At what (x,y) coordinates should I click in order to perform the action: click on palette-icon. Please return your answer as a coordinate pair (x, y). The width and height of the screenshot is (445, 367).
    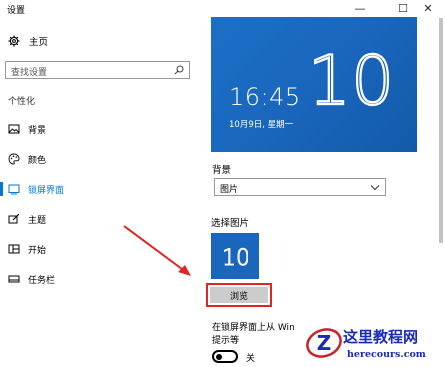
    Looking at the image, I should click on (14, 159).